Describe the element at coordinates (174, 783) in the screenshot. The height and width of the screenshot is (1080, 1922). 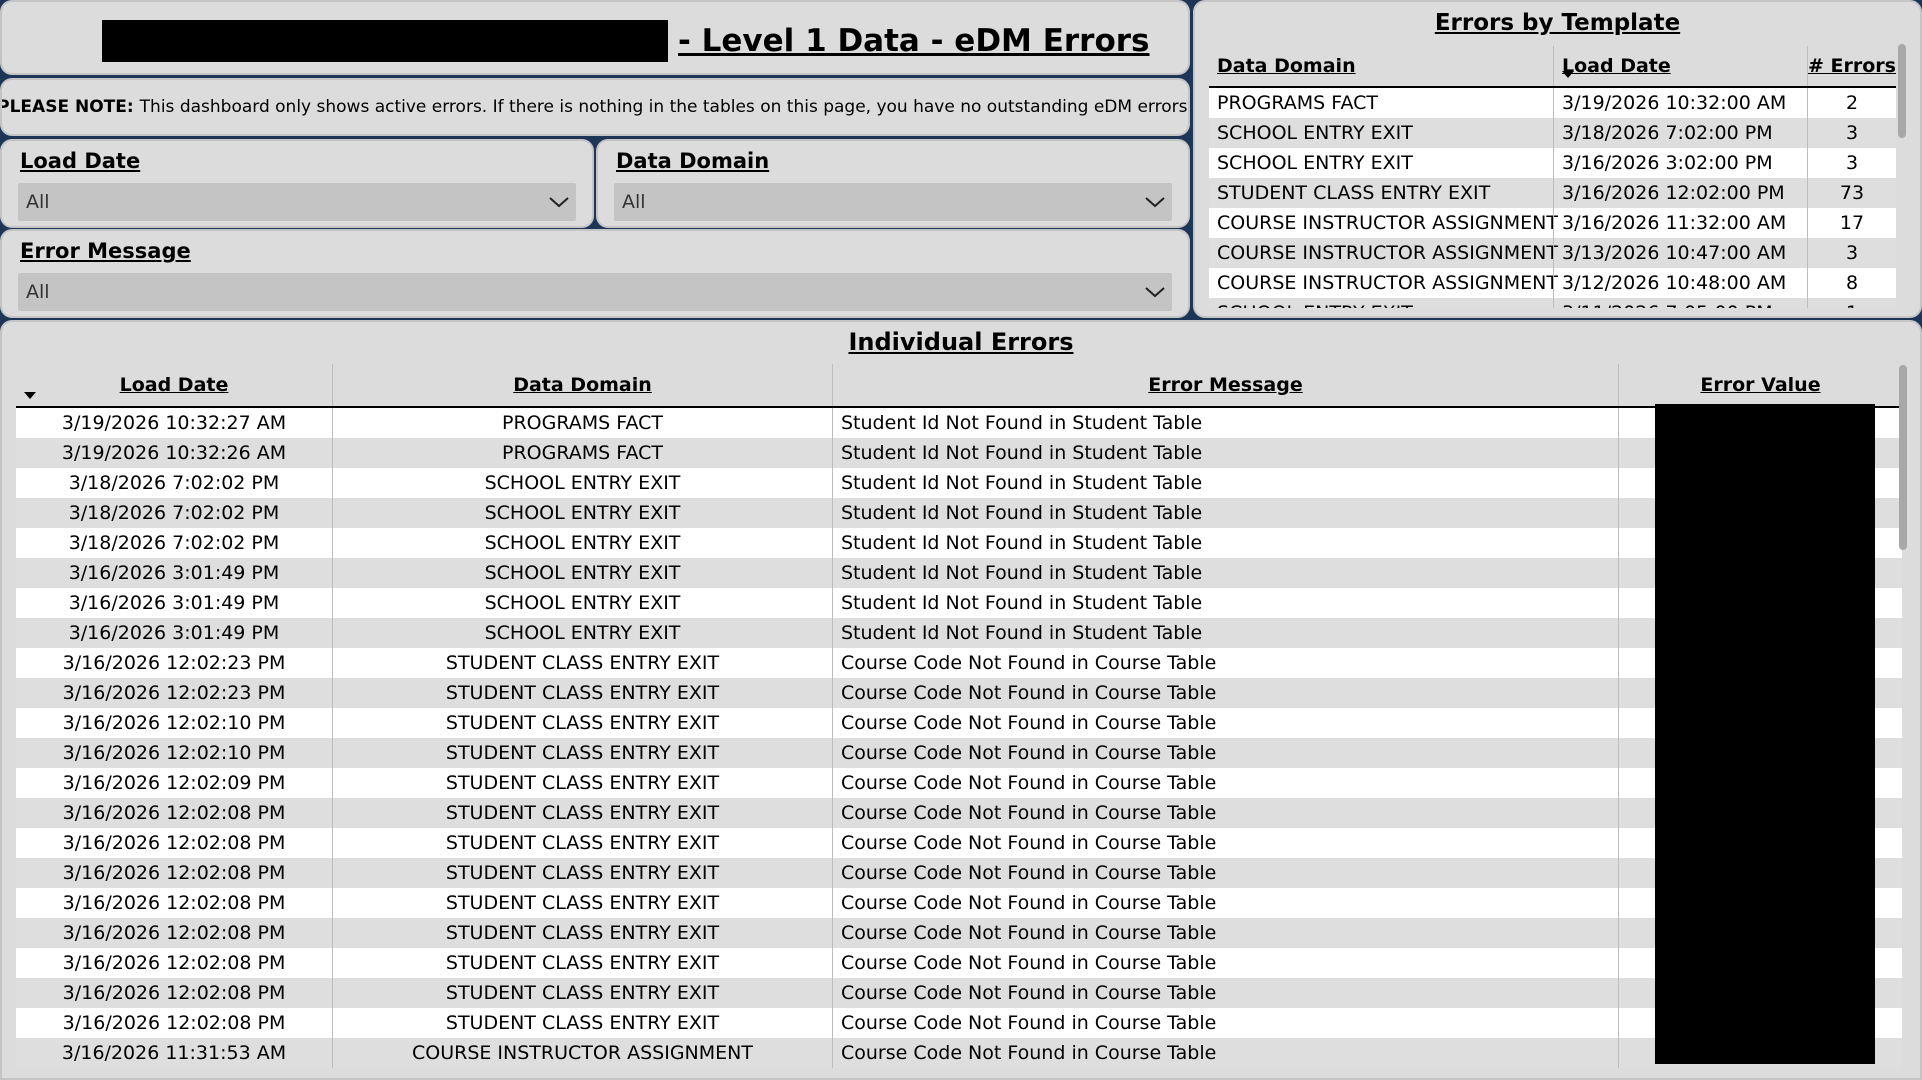
I see `cell-load-date: 3/16/2026 12:02:09 PM` at that location.